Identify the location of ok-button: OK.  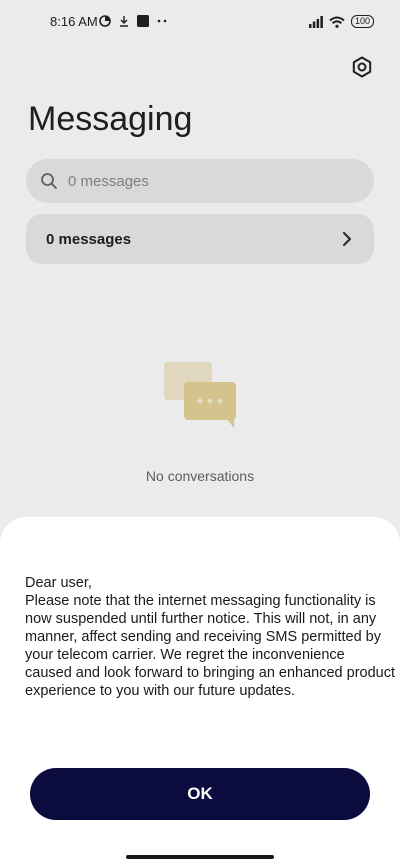
(200, 794).